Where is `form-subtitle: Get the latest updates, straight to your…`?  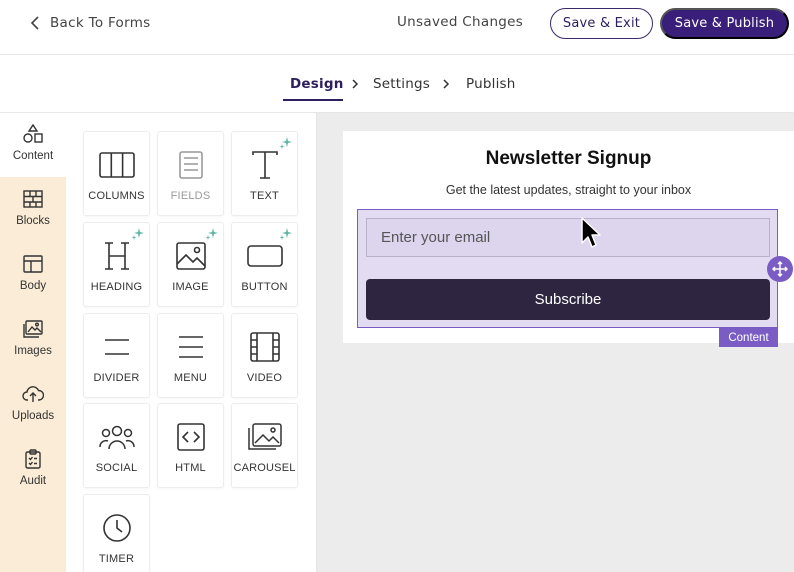 form-subtitle: Get the latest updates, straight to your… is located at coordinates (568, 190).